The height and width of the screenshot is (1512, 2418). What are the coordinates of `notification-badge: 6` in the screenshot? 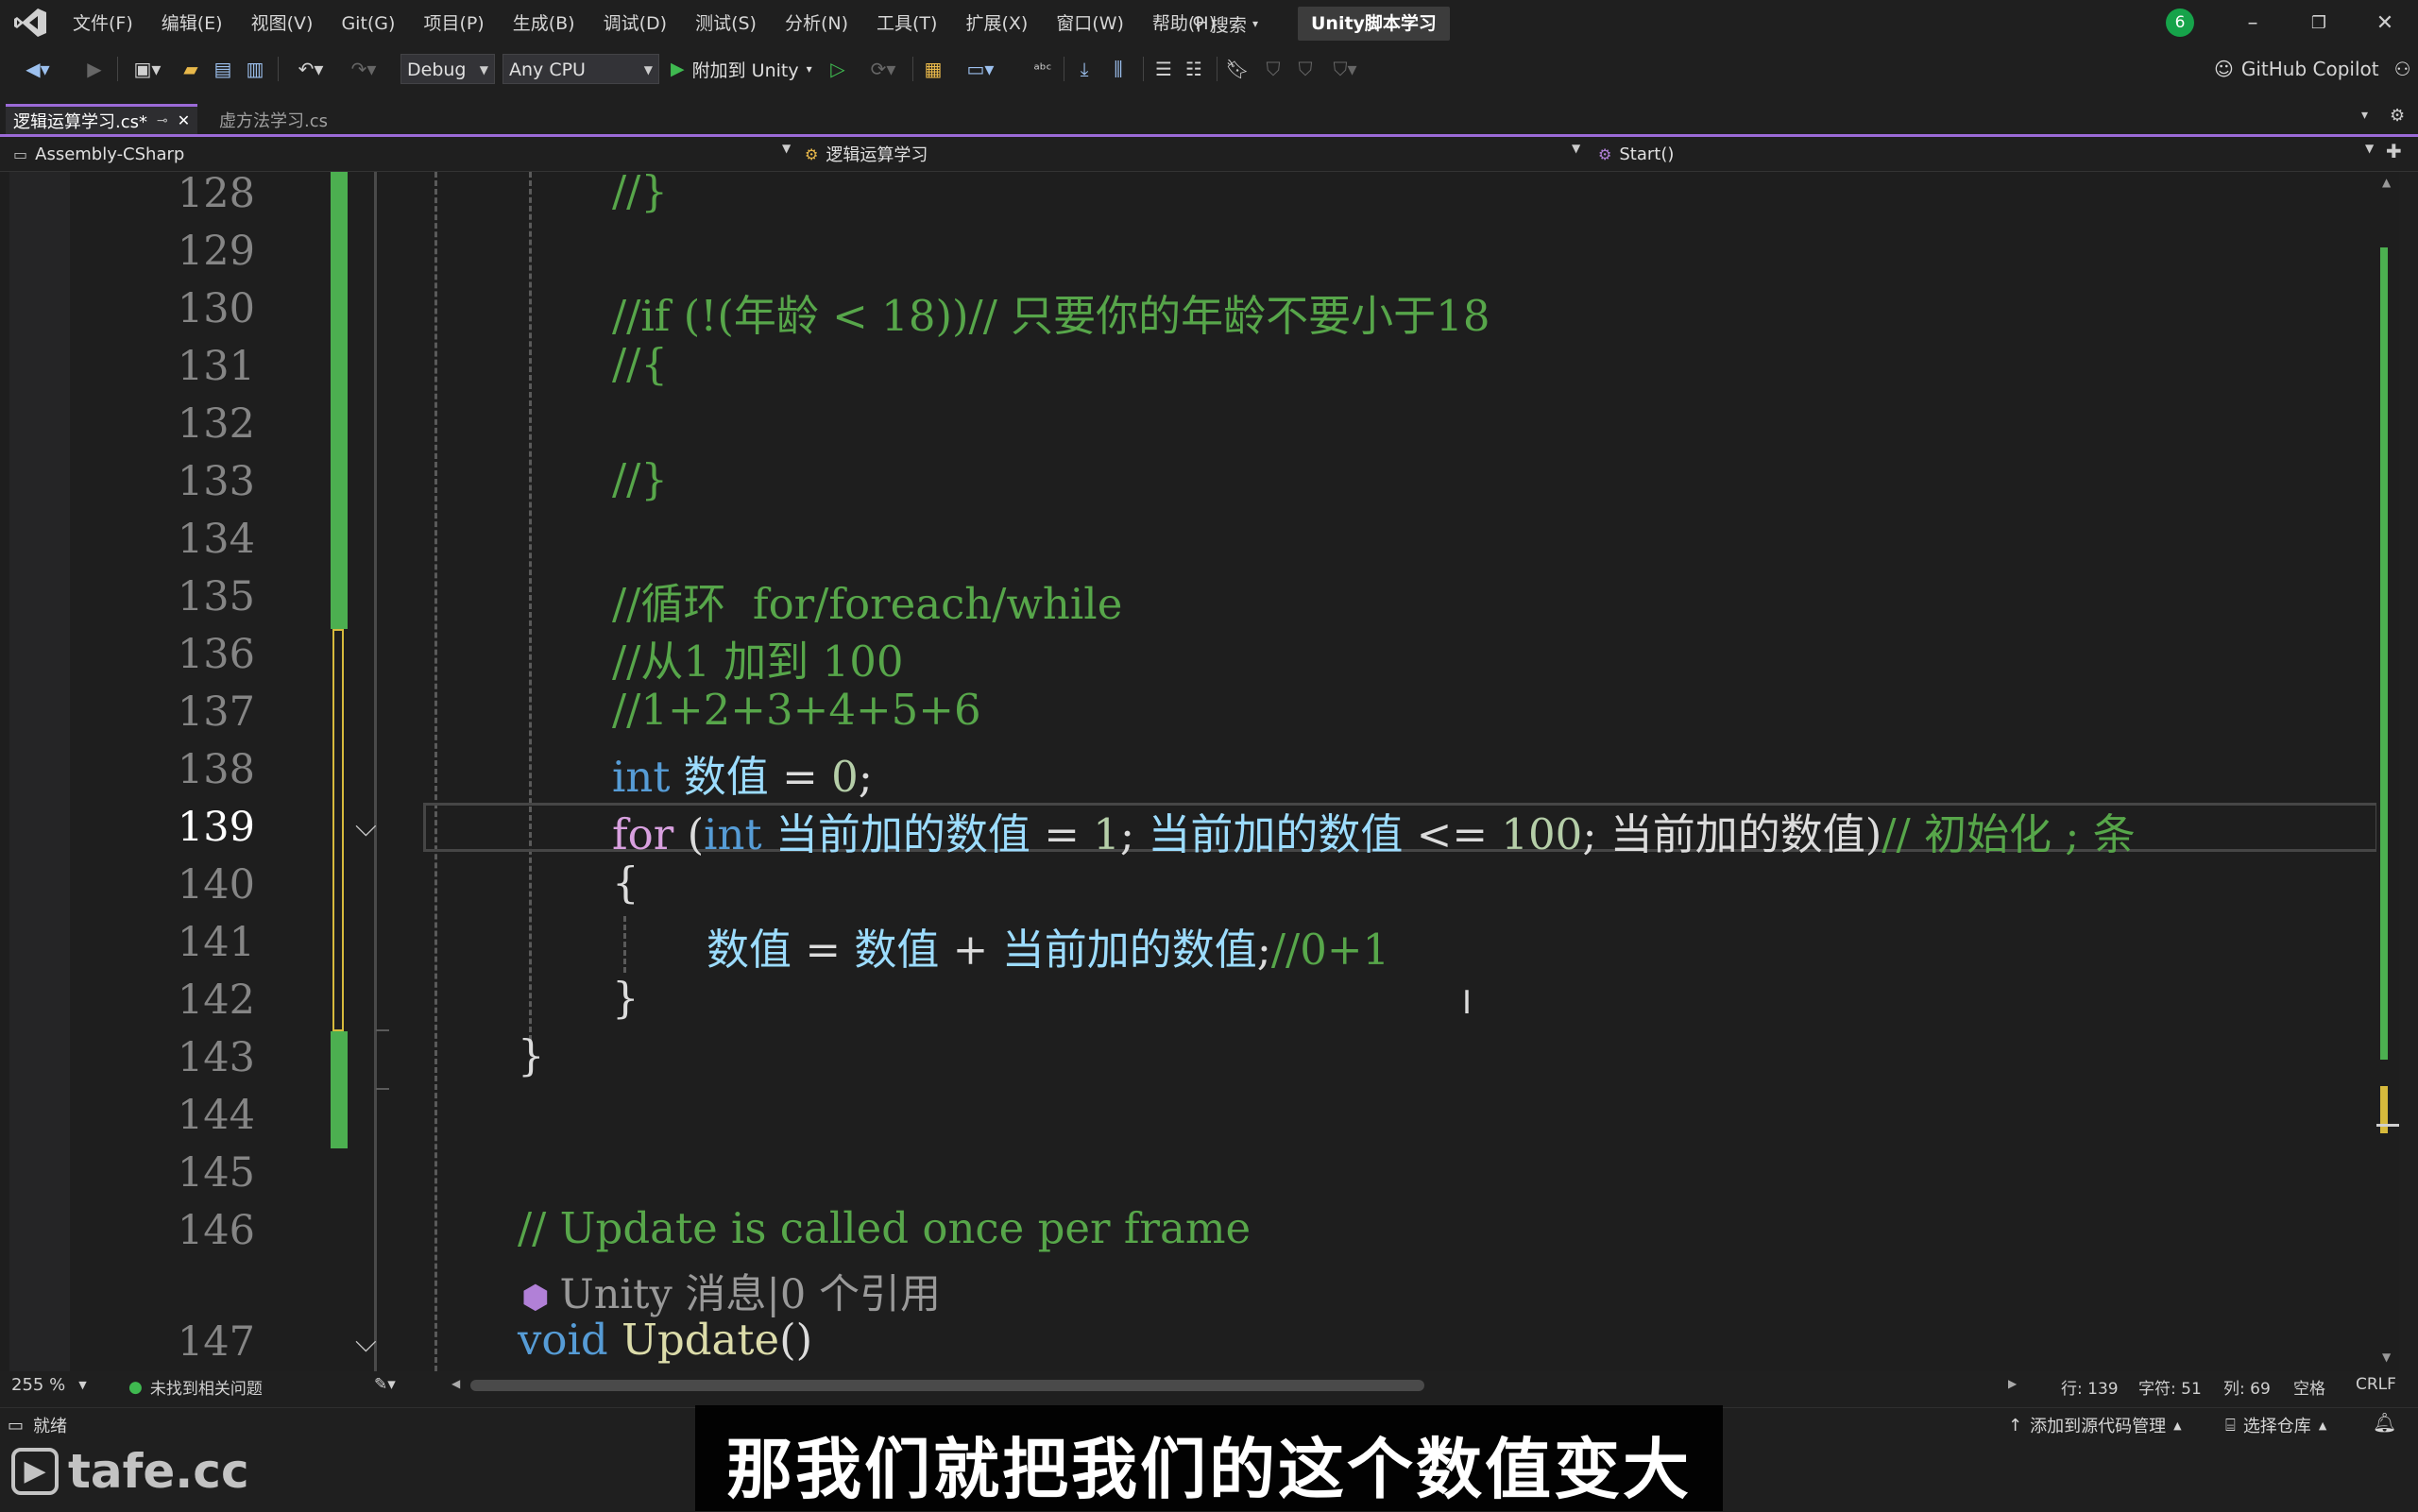 It's located at (2180, 22).